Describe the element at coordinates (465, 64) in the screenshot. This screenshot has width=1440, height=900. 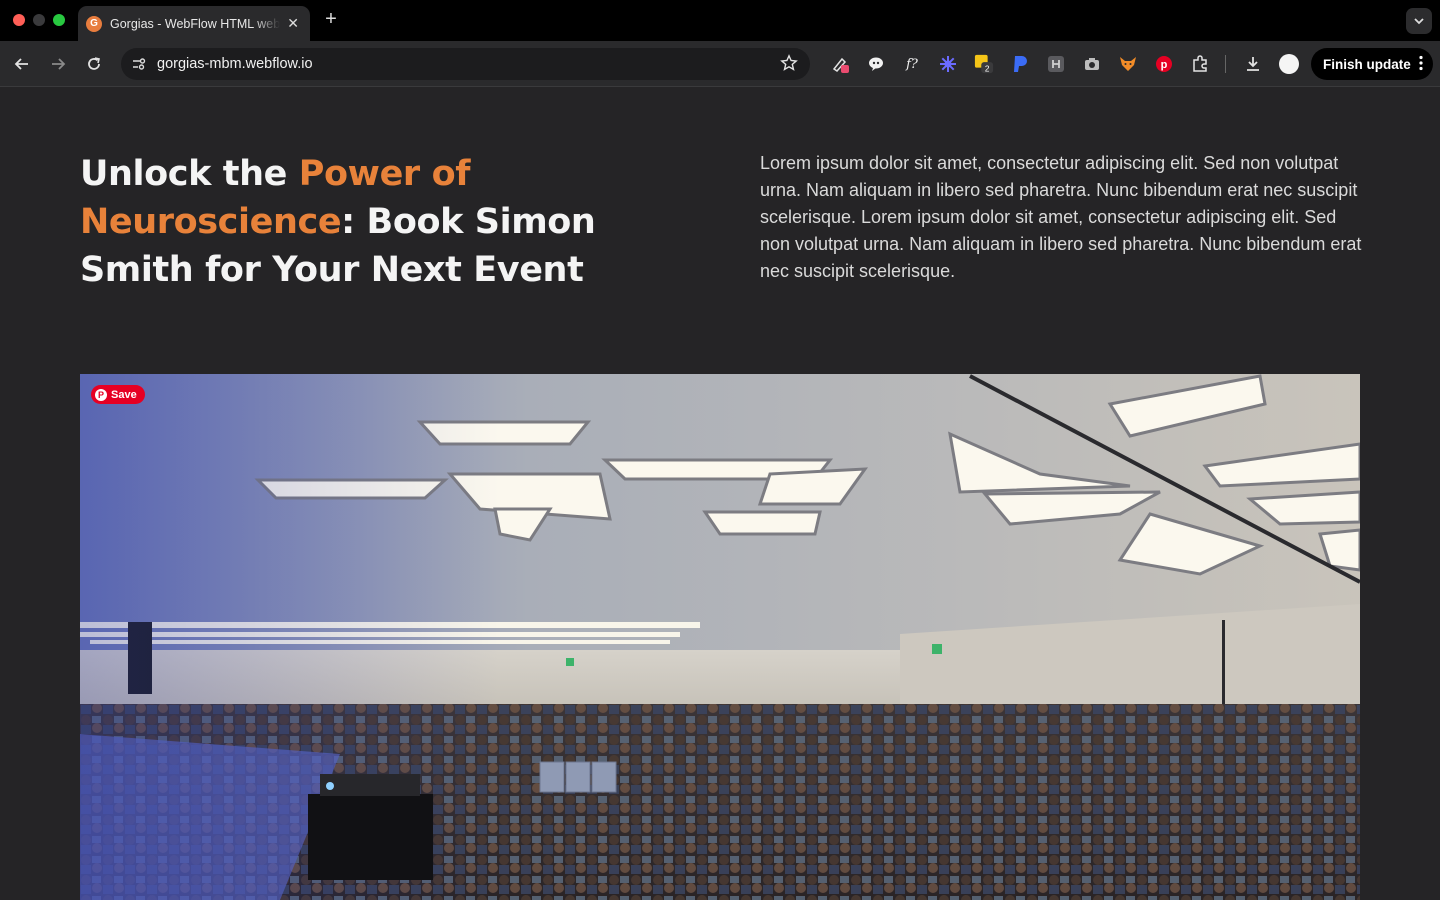
I see `address-bar: gorgias-mbm.webflow.io` at that location.